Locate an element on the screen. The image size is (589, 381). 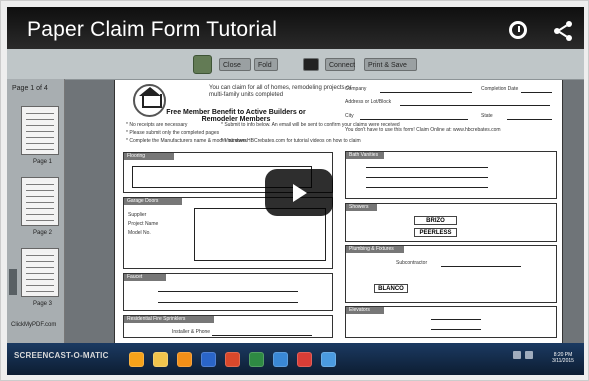
folder-icon is located at coordinates (160, 359).